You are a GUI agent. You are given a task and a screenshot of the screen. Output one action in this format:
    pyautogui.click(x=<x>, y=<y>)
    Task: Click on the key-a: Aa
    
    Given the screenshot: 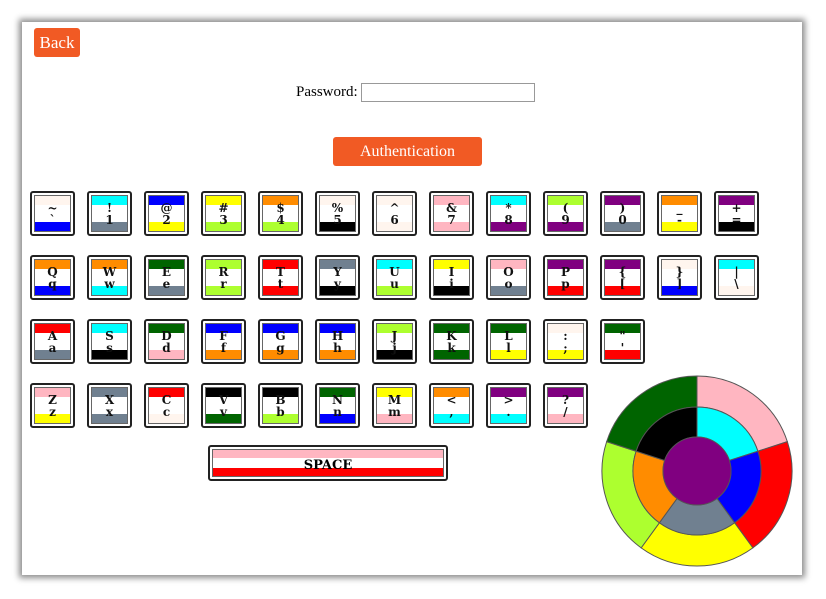 What is the action you would take?
    pyautogui.click(x=52, y=341)
    